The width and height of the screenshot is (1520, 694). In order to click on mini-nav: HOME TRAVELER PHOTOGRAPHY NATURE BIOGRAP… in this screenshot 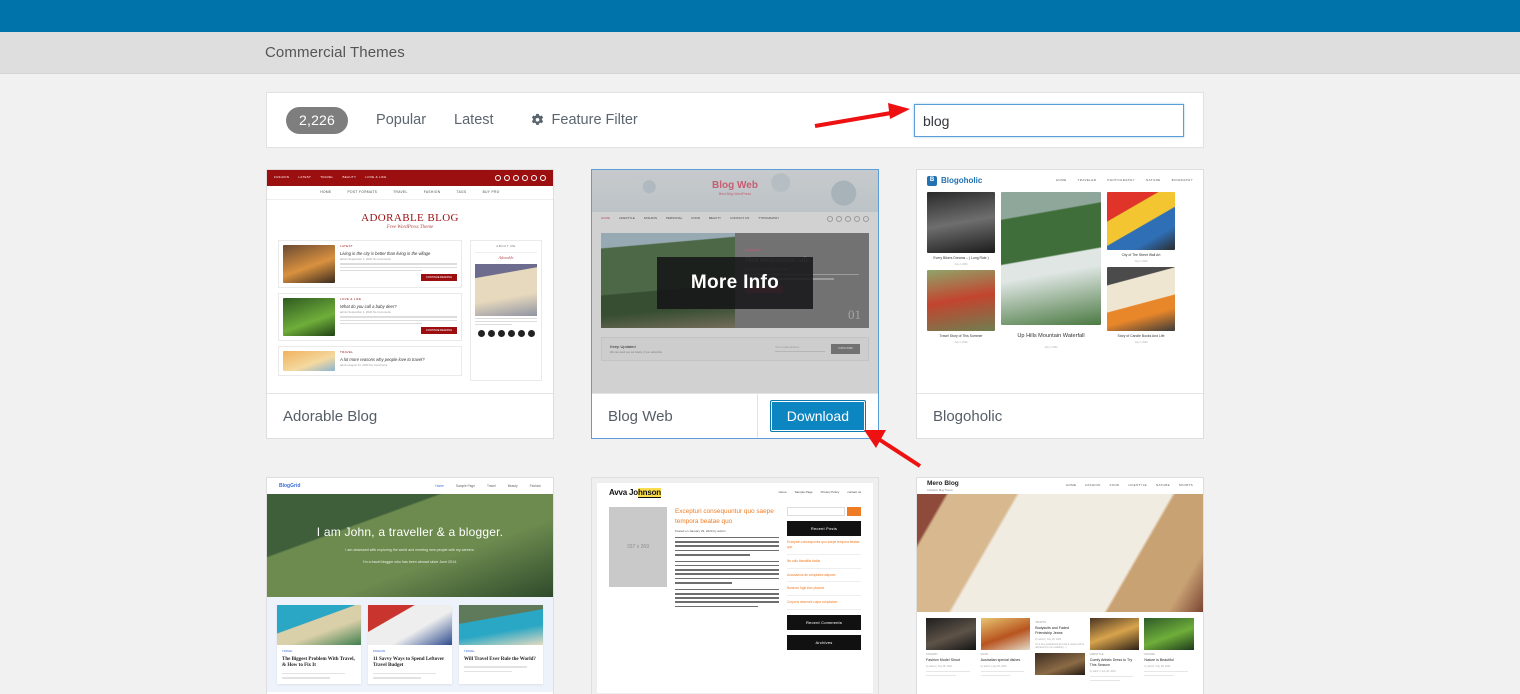, I will do `click(1124, 180)`.